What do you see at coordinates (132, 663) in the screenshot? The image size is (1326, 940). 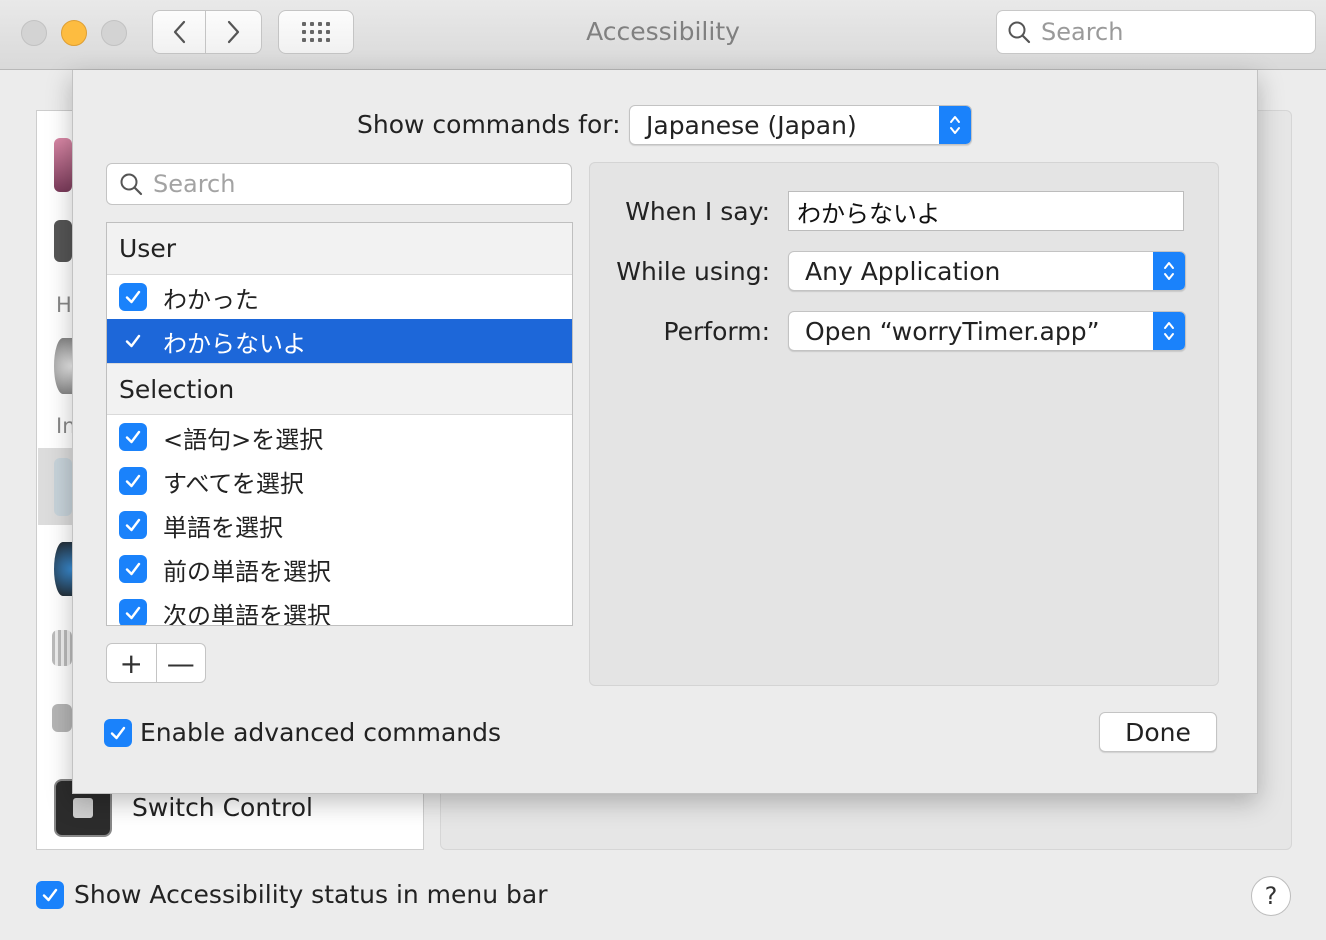 I see `add-command-button: +` at bounding box center [132, 663].